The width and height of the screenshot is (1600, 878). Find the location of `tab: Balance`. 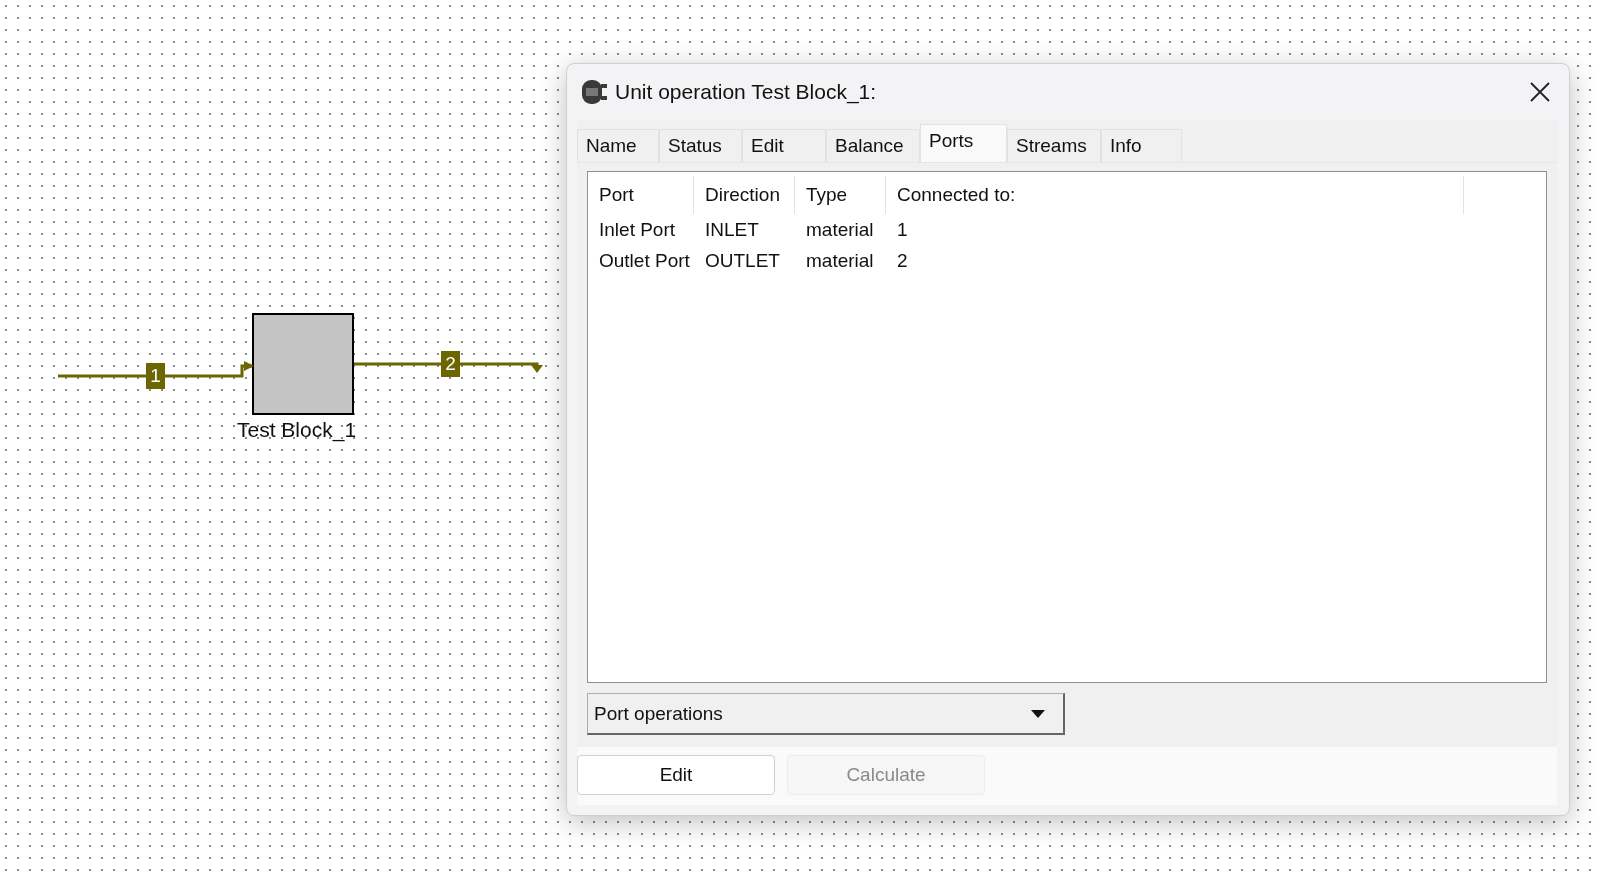

tab: Balance is located at coordinates (873, 145).